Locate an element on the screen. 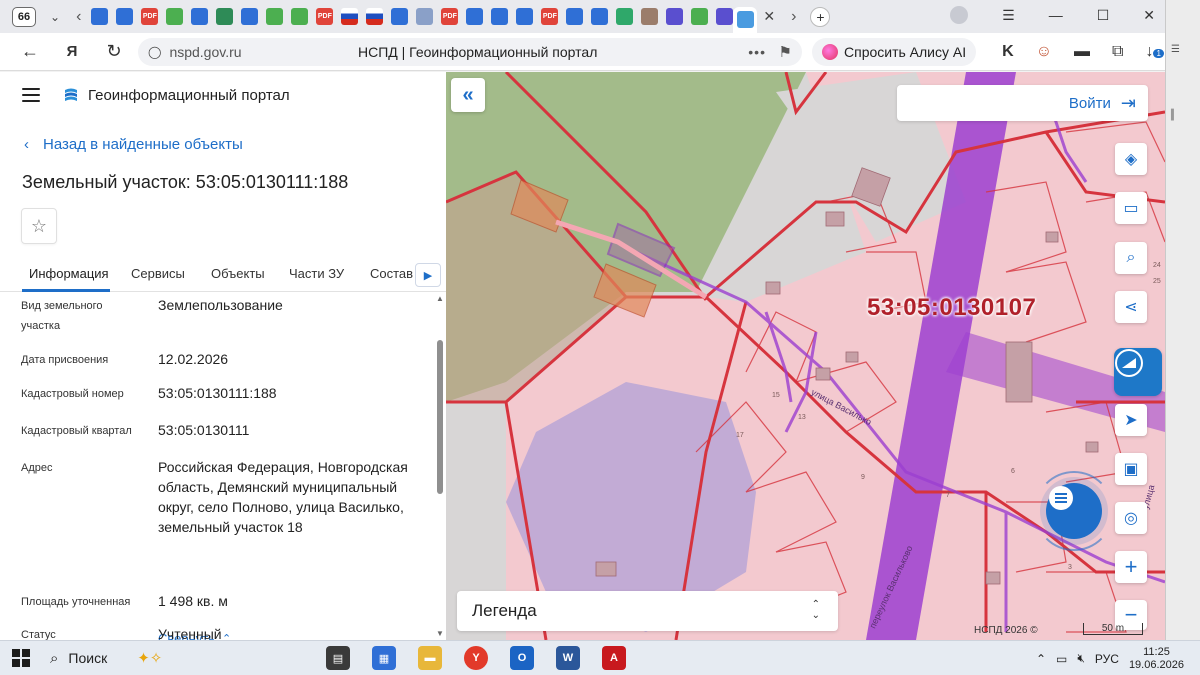  property-value: Землепользование is located at coordinates (220, 305).